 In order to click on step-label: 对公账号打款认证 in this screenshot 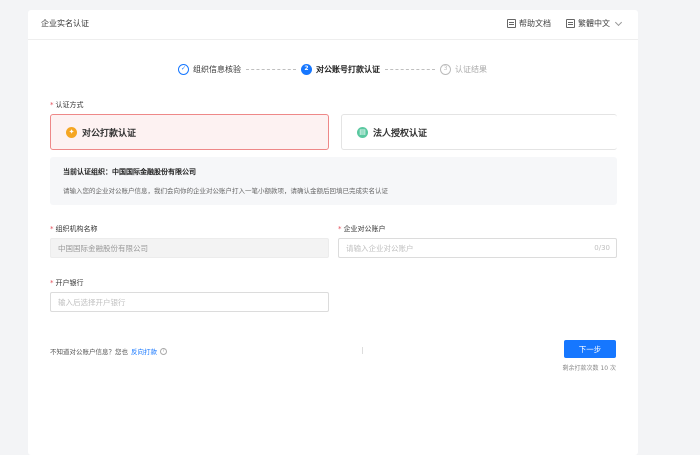, I will do `click(348, 69)`.